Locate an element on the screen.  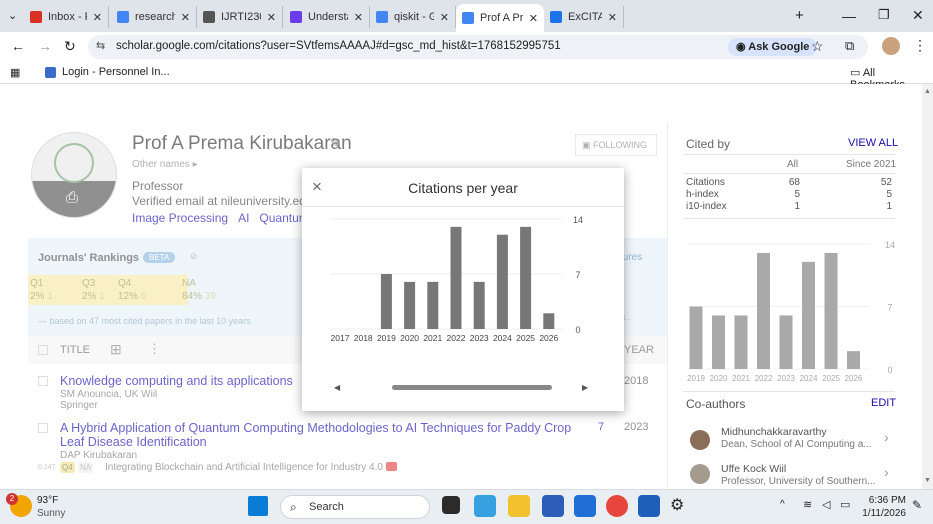
apps-grid-icon: ▦ is located at coordinates (15, 72).